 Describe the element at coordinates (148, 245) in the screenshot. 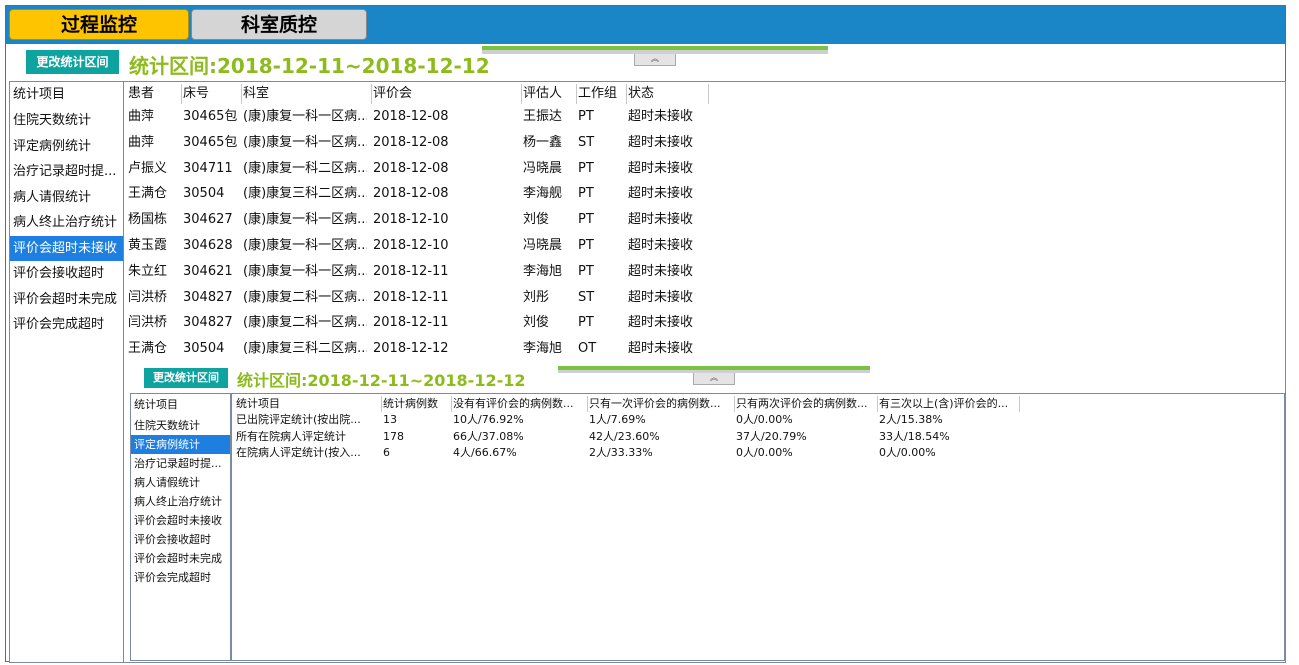

I see `evaluation-table-cell: 黄玉霞` at that location.